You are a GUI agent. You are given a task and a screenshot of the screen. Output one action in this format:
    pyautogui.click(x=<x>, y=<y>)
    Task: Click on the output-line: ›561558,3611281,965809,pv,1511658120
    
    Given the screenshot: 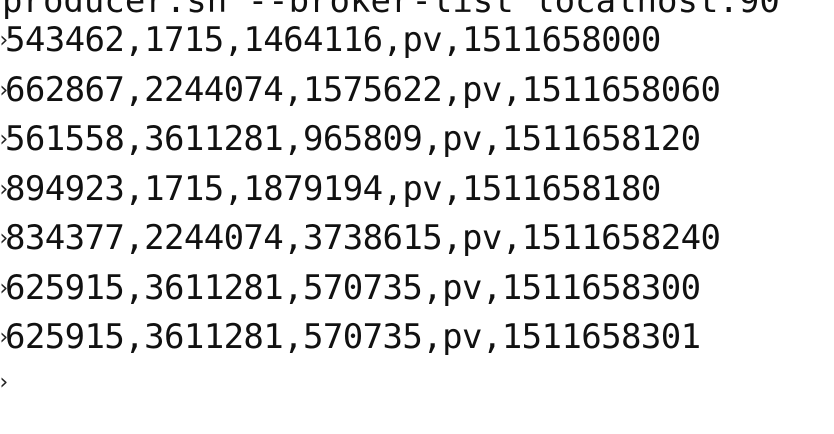 What is the action you would take?
    pyautogui.click(x=417, y=140)
    